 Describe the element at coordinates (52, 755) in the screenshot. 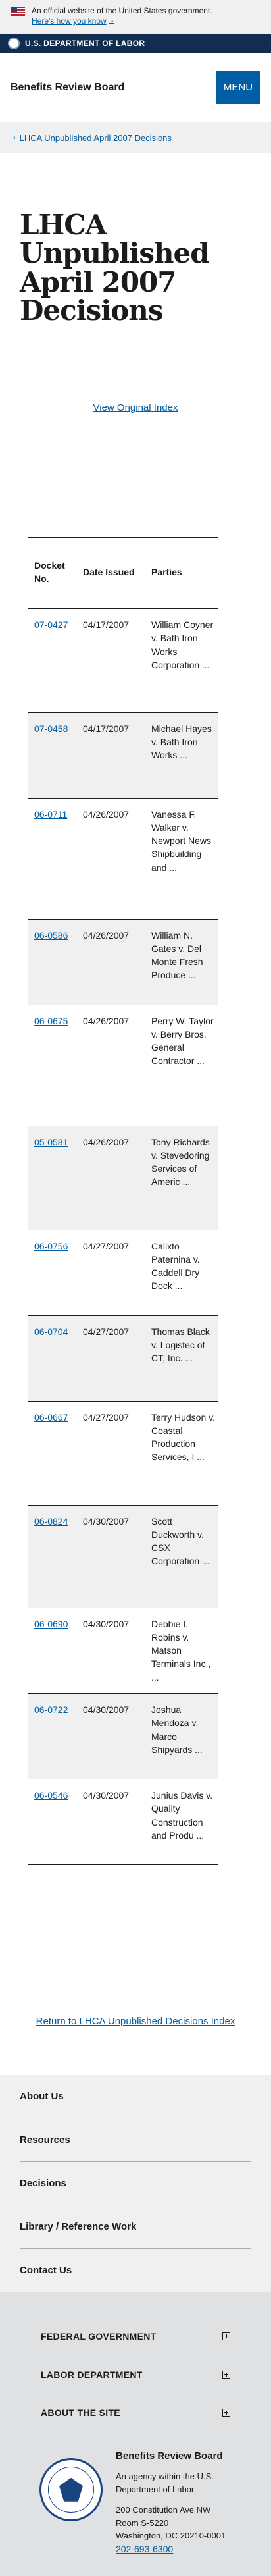

I see `docket-cell: 07-0458` at that location.